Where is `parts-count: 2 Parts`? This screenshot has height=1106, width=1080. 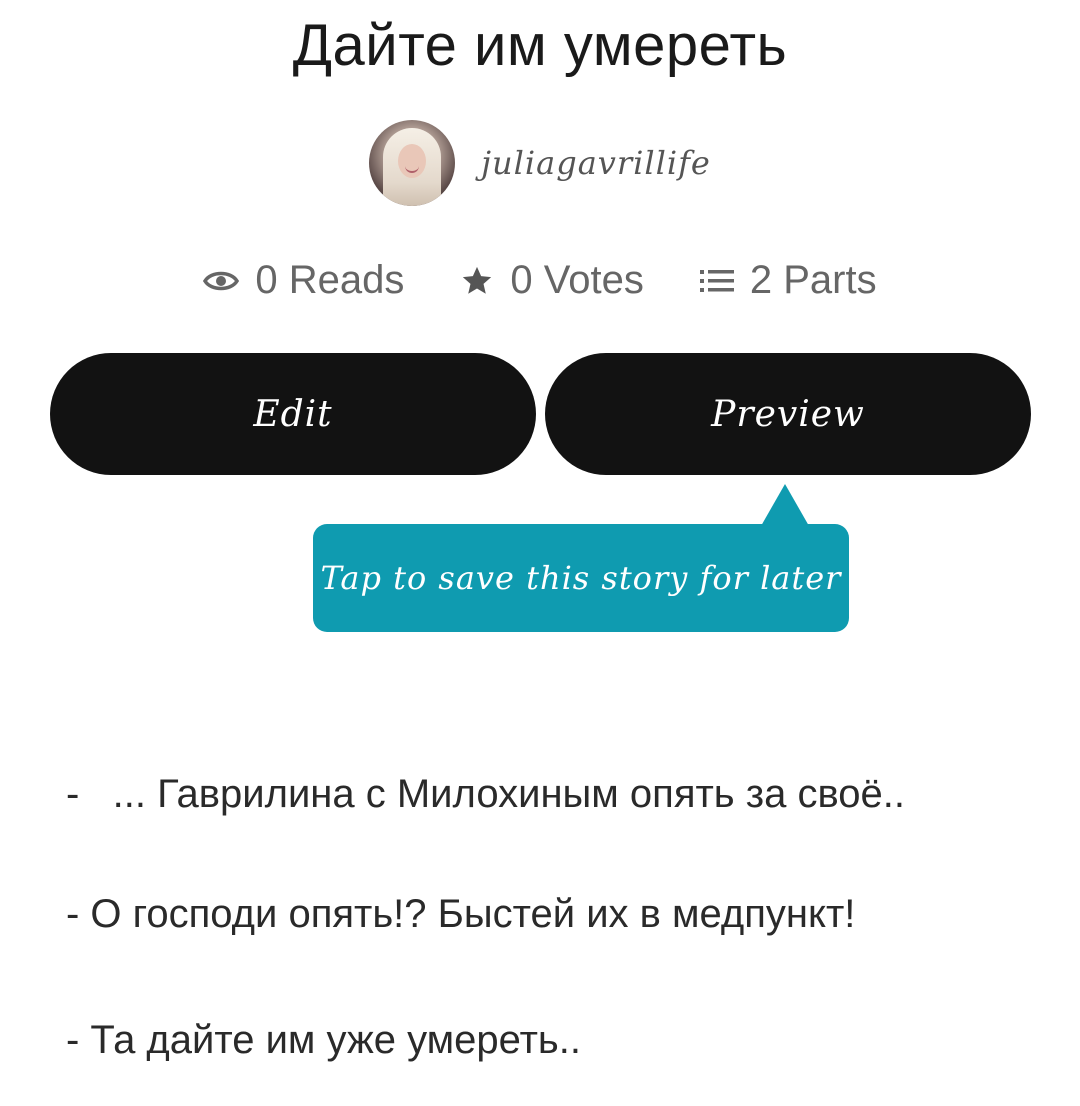
parts-count: 2 Parts is located at coordinates (813, 280).